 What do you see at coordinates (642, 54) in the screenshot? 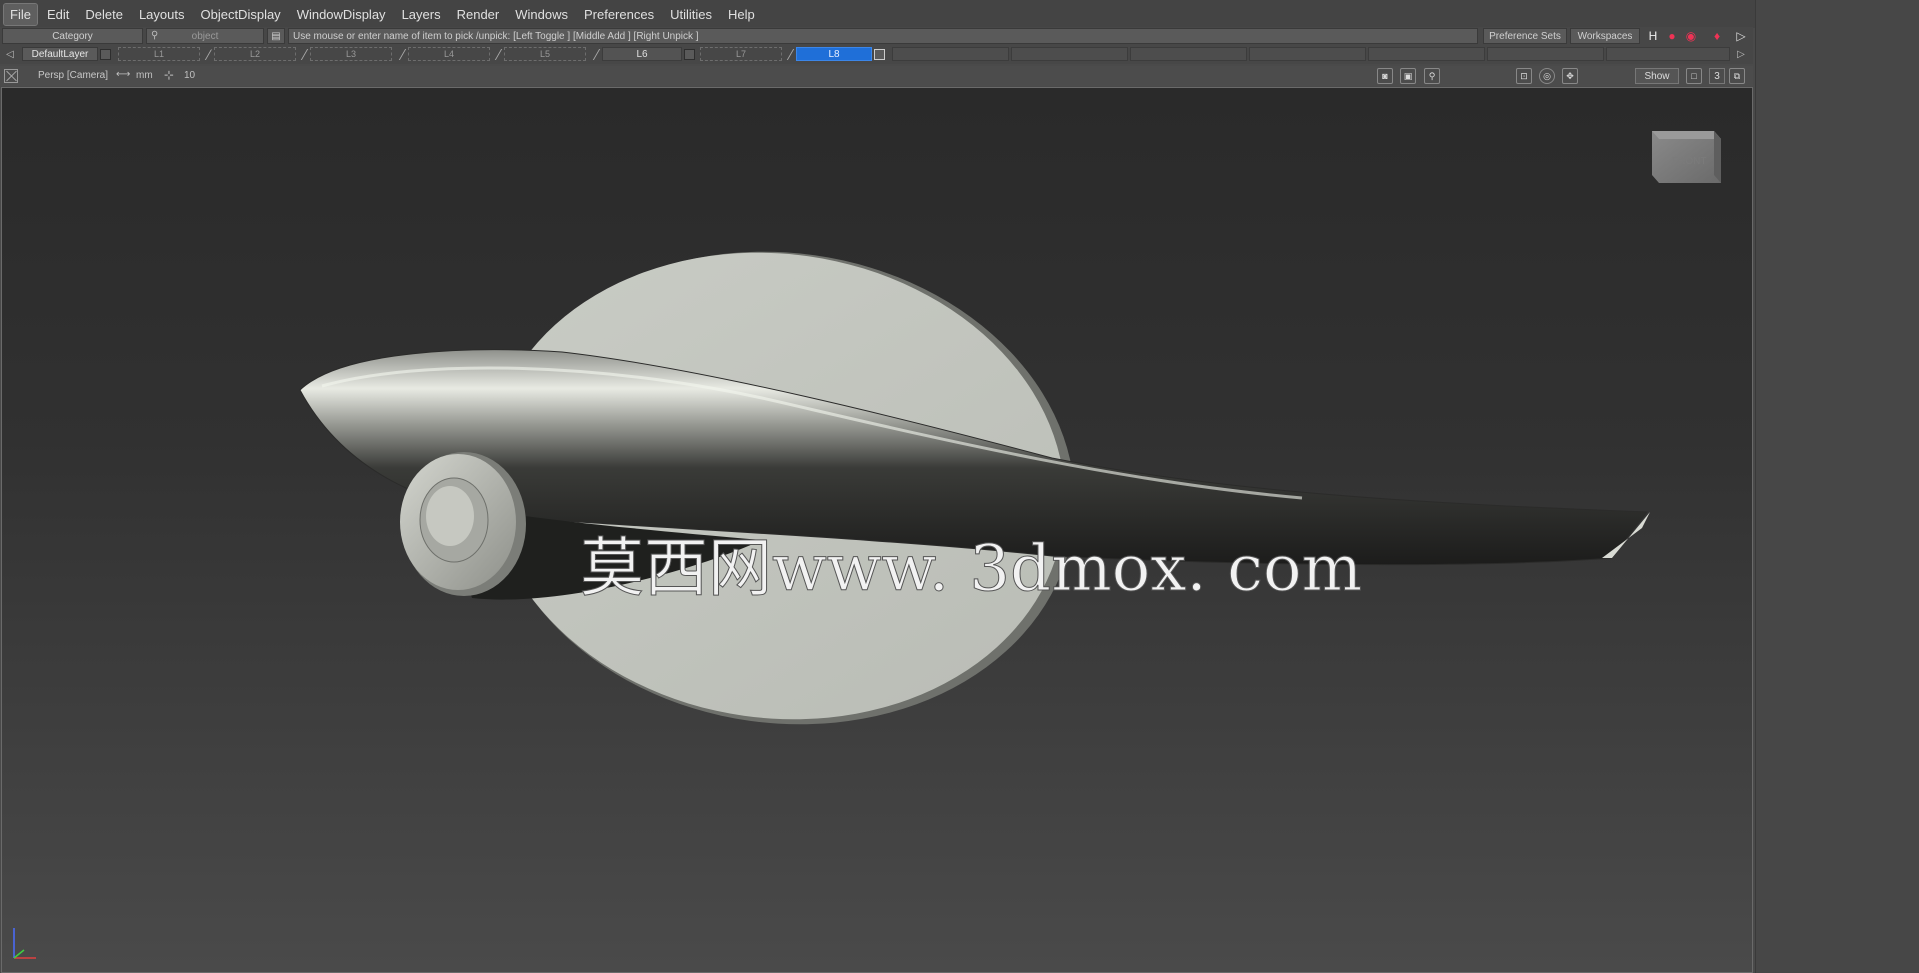
I see `layer-l6: L6` at bounding box center [642, 54].